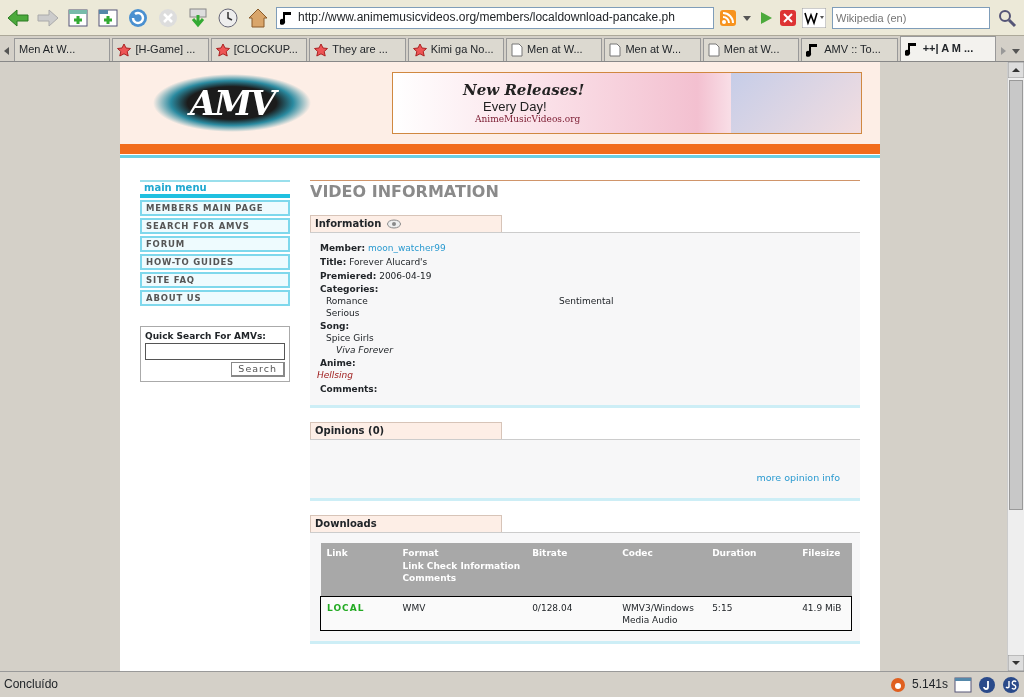 Image resolution: width=1024 pixels, height=697 pixels. What do you see at coordinates (461, 565) in the screenshot?
I see `column-title: Link Check Information` at bounding box center [461, 565].